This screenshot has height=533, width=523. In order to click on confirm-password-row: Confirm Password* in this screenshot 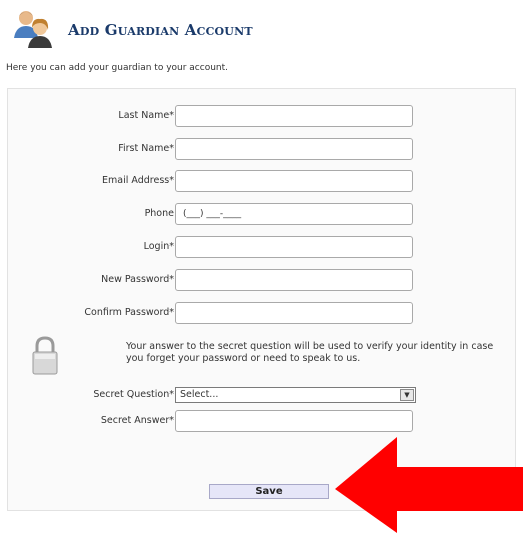, I will do `click(262, 314)`.